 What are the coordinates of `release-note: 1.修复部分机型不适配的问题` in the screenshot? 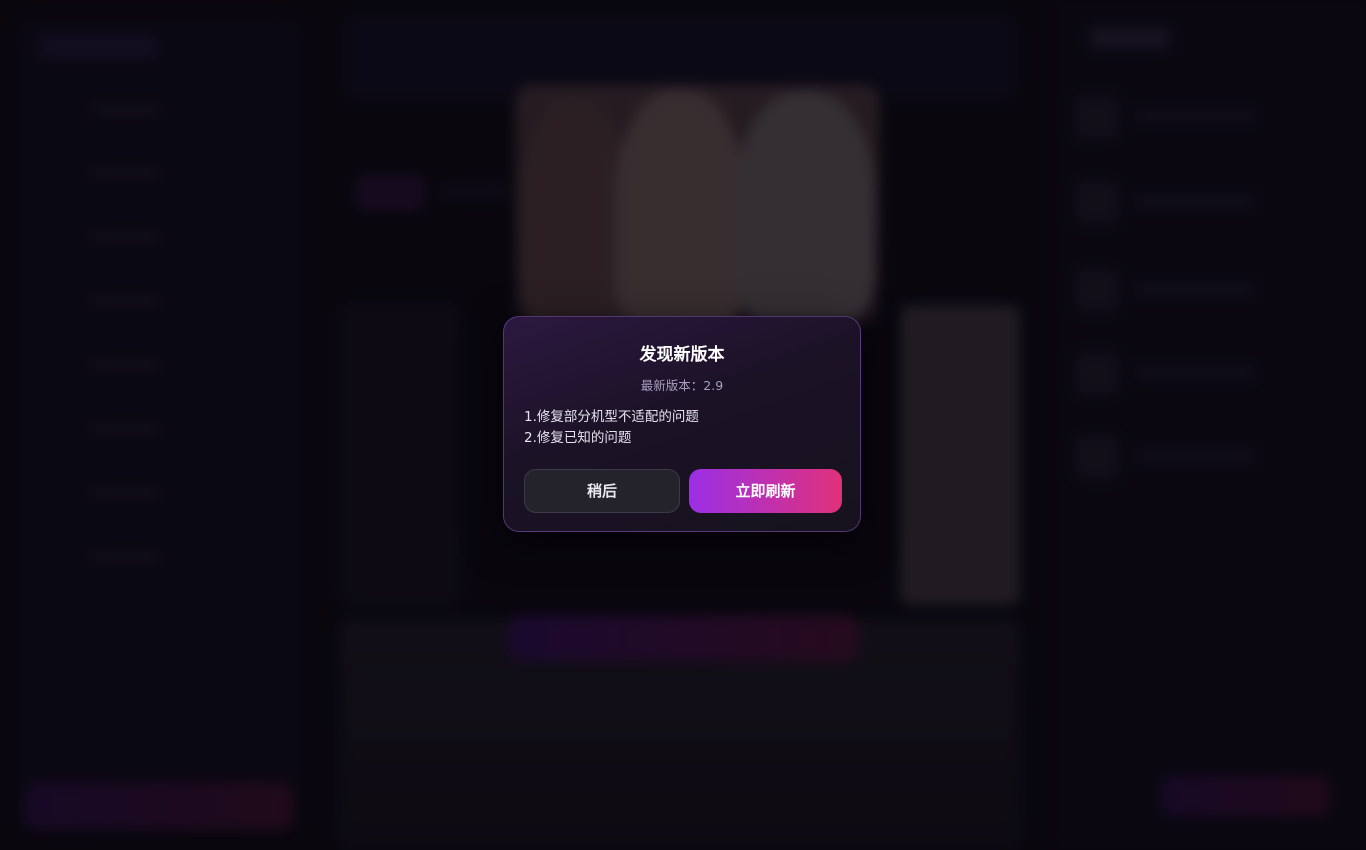 It's located at (611, 417).